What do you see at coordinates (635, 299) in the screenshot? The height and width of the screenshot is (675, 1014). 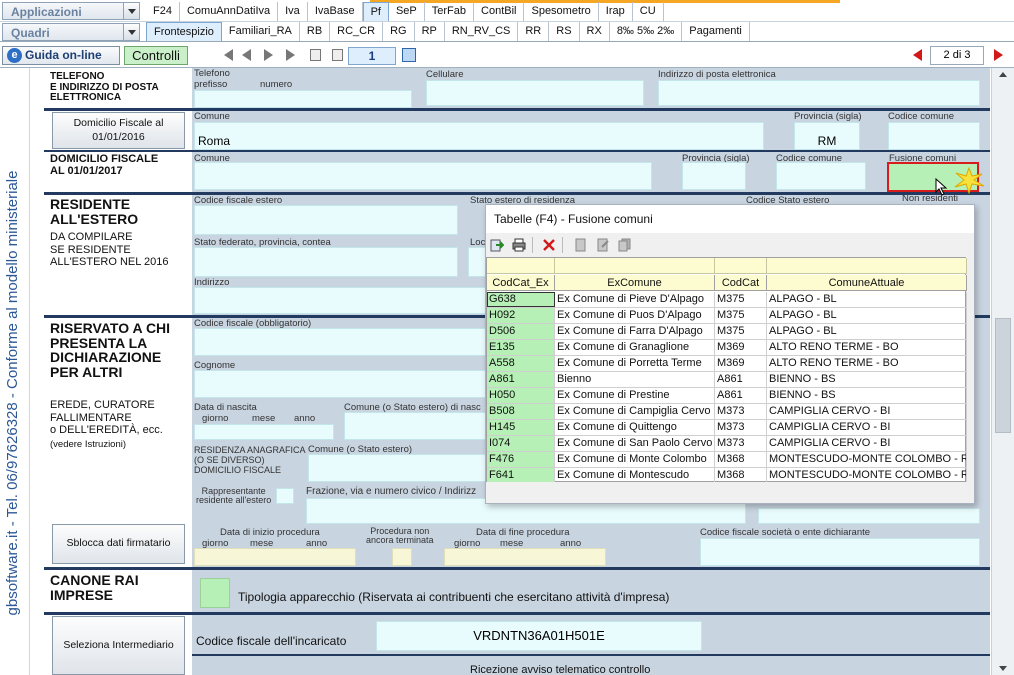 I see `cell-excomune: Ex Comune di Pieve D'Alpago` at bounding box center [635, 299].